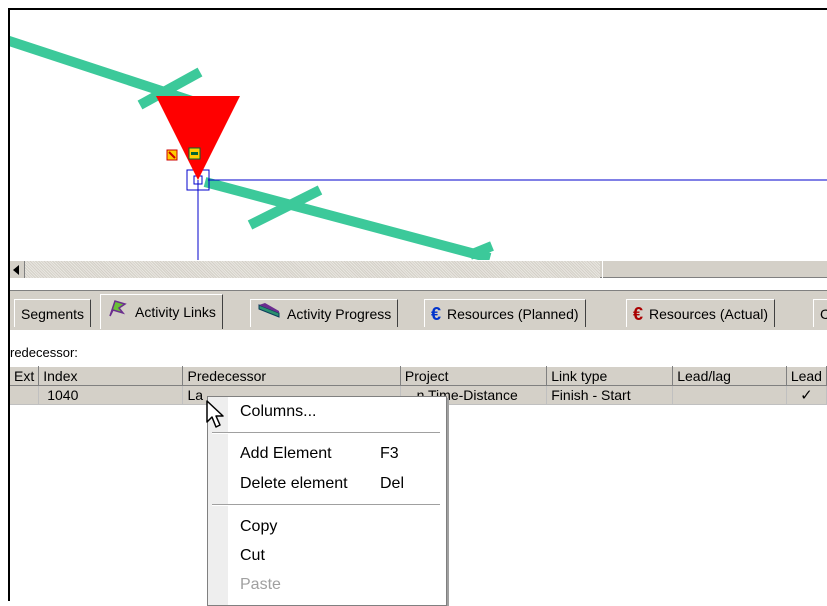 This screenshot has width=827, height=606. What do you see at coordinates (294, 483) in the screenshot?
I see `menu-item-label: Delete element` at bounding box center [294, 483].